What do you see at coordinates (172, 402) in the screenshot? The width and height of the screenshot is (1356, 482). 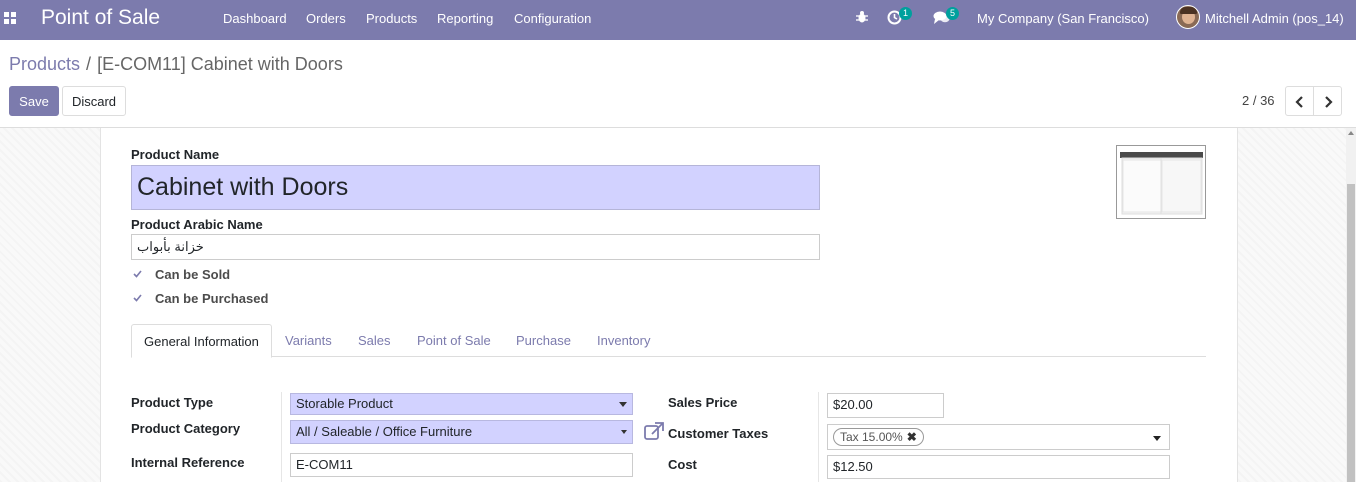 I see `product-type-label: Product Type` at bounding box center [172, 402].